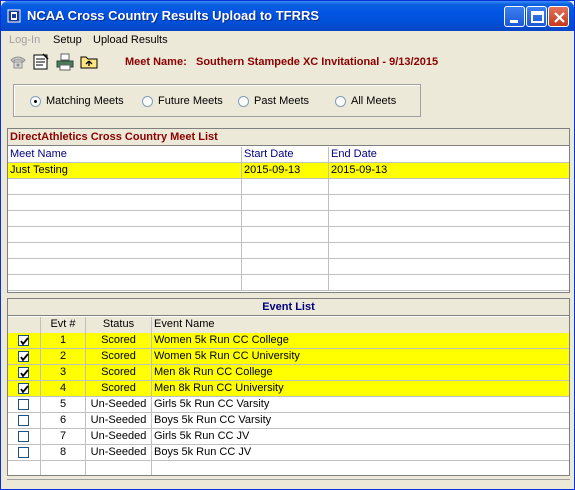  Describe the element at coordinates (360, 468) in the screenshot. I see `cell-event-name` at that location.